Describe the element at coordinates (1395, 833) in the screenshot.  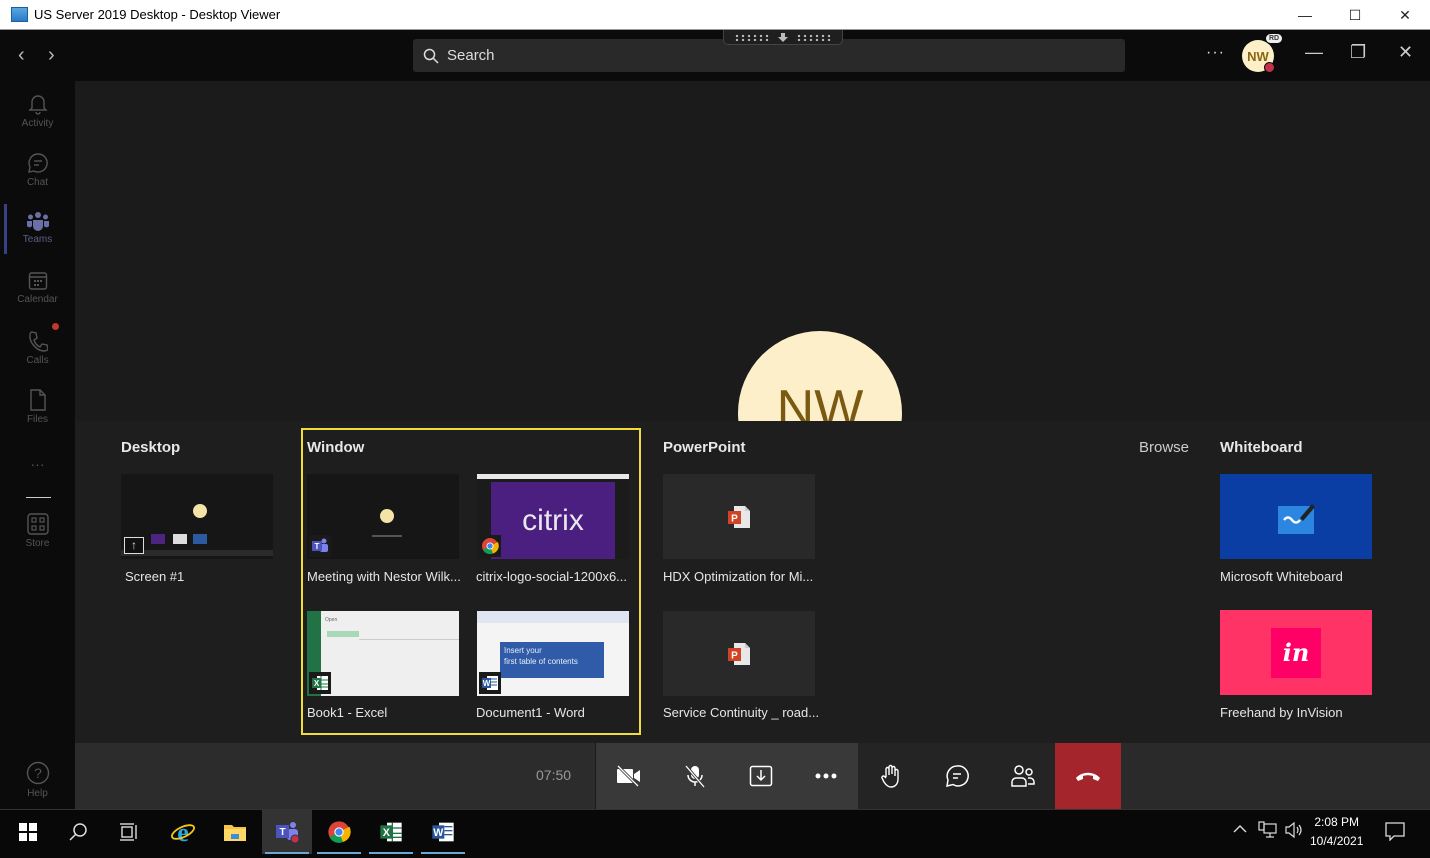
I see `action-center-button` at that location.